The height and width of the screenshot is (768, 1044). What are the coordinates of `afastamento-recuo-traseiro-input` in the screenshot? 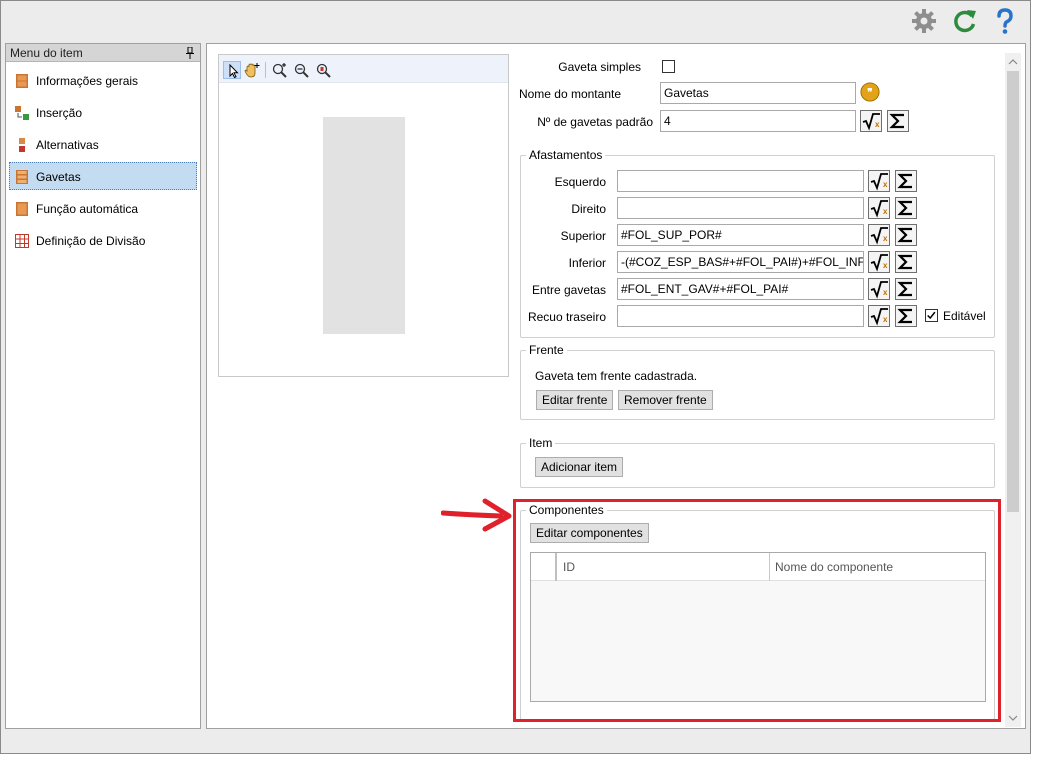 It's located at (740, 316).